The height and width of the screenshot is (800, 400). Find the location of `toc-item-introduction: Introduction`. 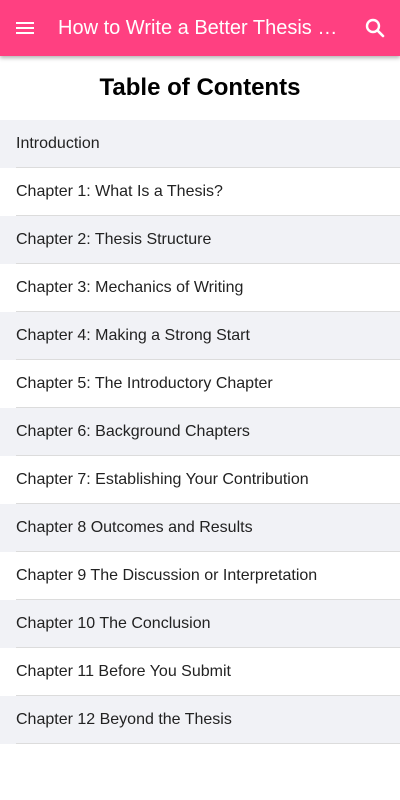

toc-item-introduction: Introduction is located at coordinates (200, 144).